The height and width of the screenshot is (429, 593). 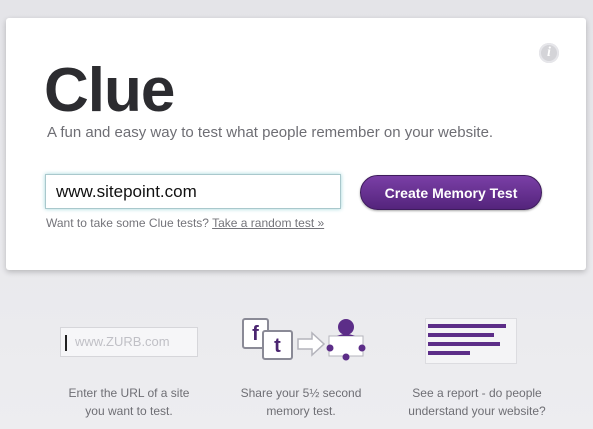 What do you see at coordinates (451, 192) in the screenshot?
I see `create-memory-test-button: Create Memory Test` at bounding box center [451, 192].